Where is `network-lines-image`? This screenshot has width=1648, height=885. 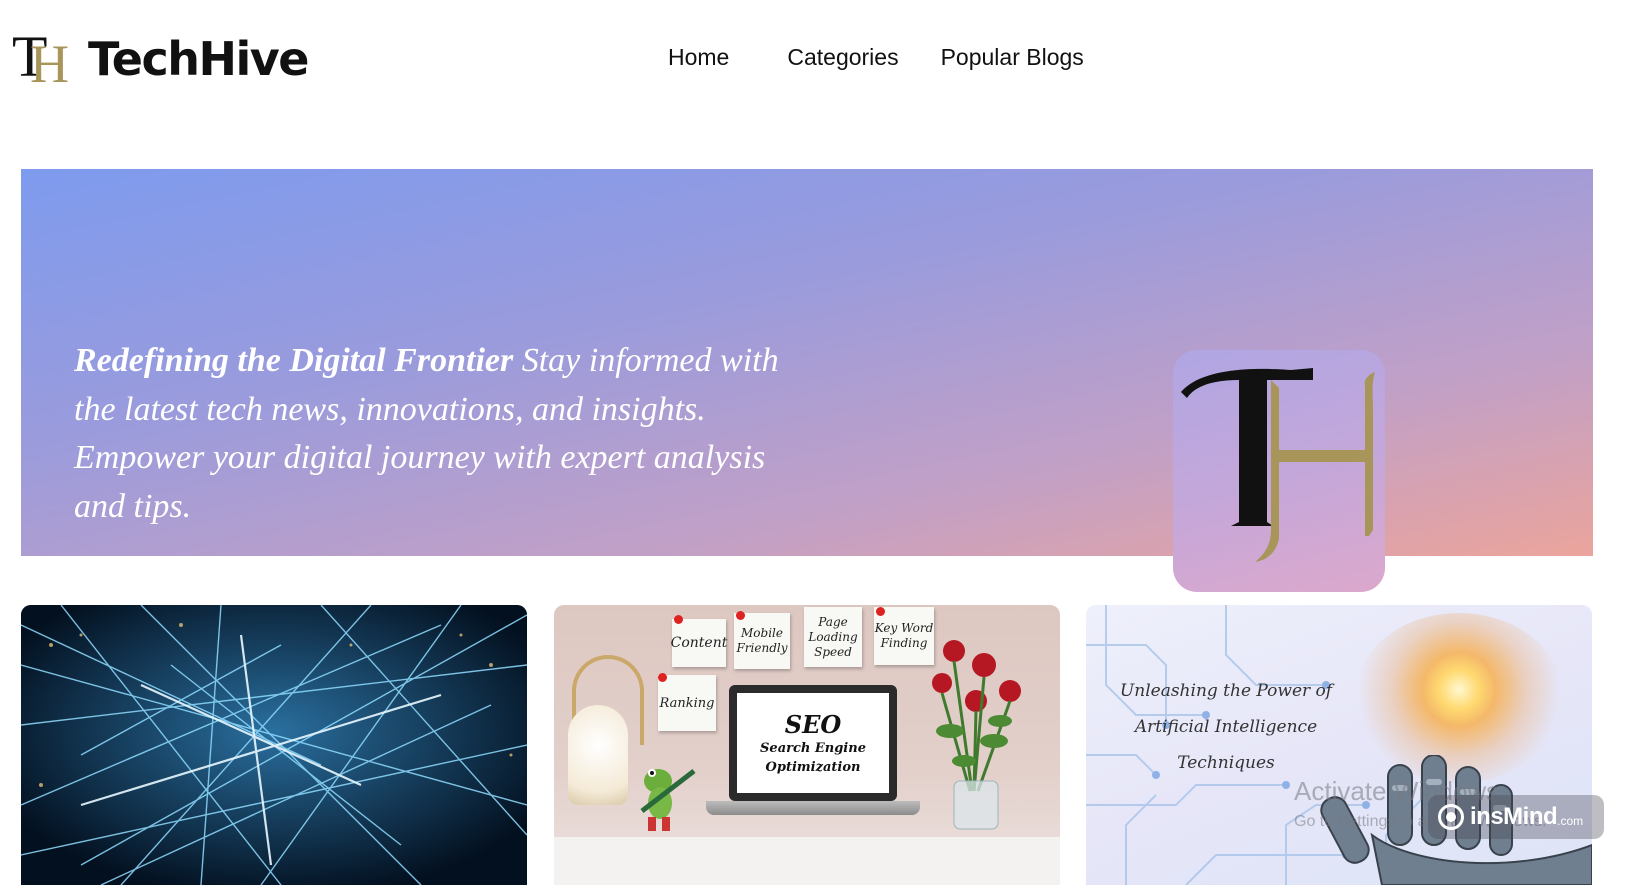
network-lines-image is located at coordinates (274, 745).